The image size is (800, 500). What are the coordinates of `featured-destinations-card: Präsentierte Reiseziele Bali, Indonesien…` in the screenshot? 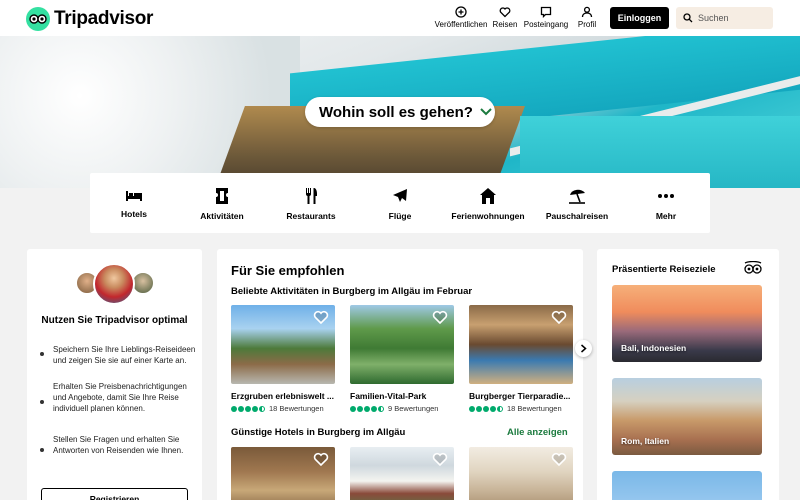 It's located at (688, 374).